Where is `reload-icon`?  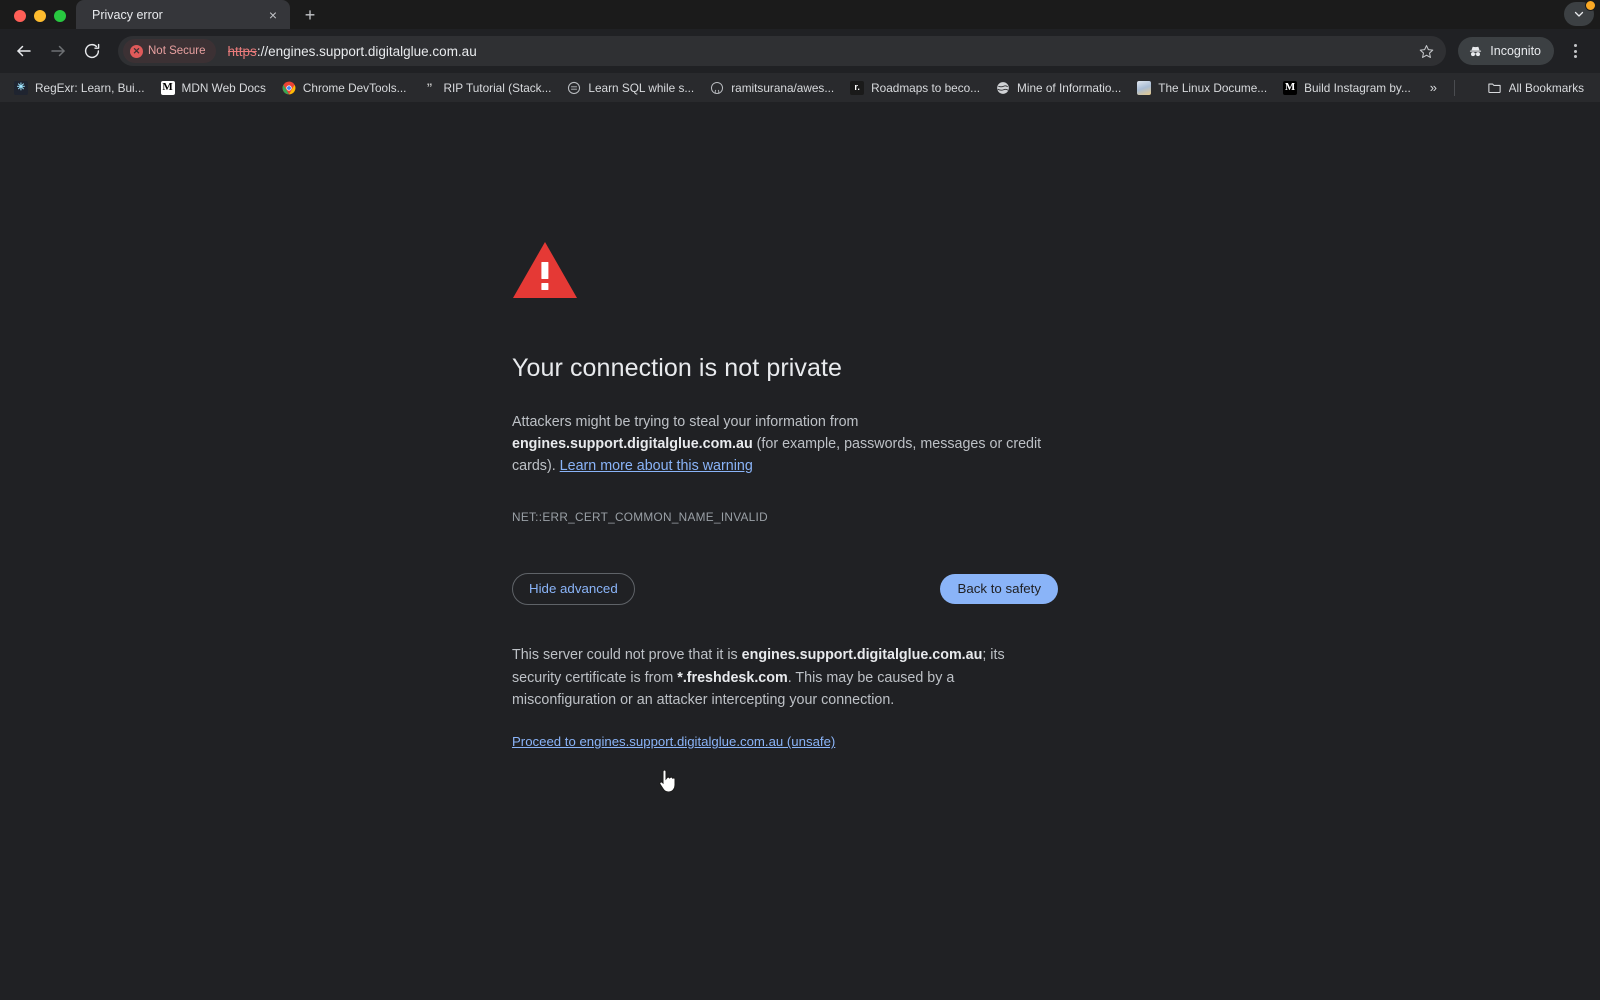 reload-icon is located at coordinates (92, 51).